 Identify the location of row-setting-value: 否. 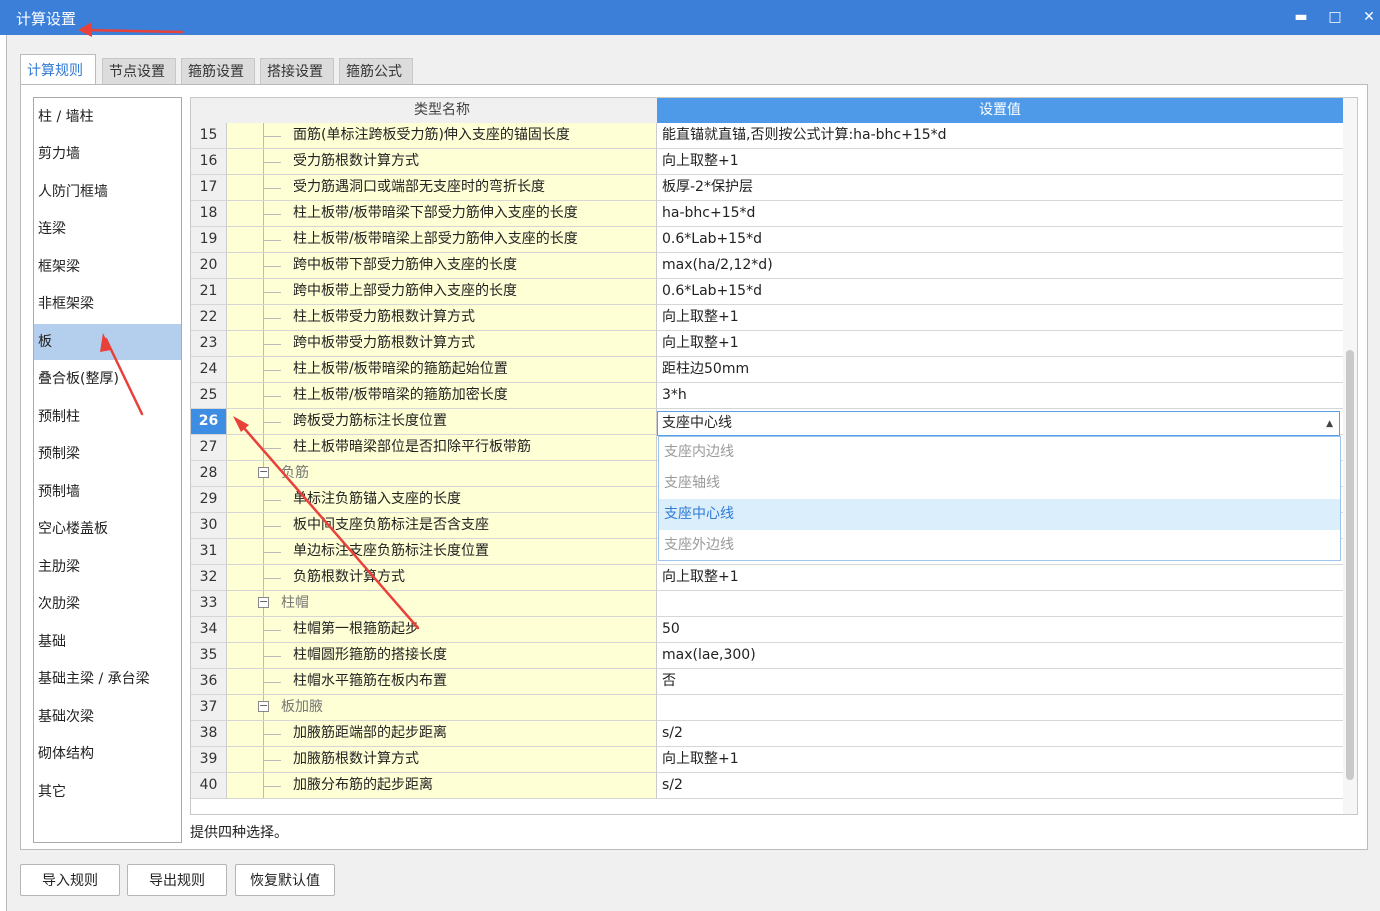
(1002, 682).